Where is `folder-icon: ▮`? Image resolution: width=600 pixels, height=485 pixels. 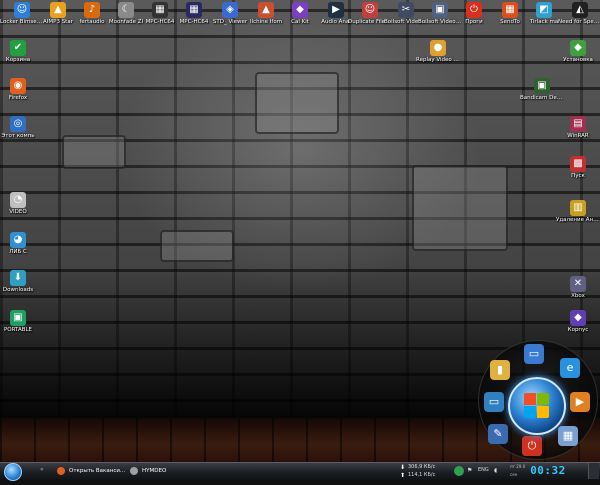
folder-icon: ▮ is located at coordinates (500, 370).